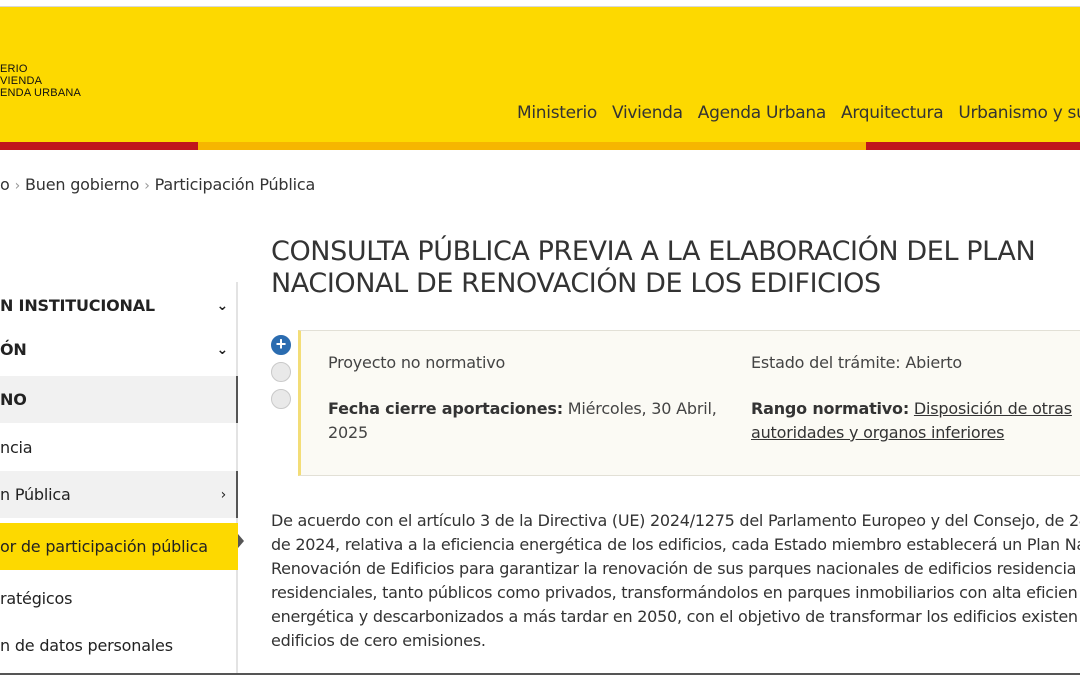 This screenshot has height=675, width=1080. Describe the element at coordinates (13, 349) in the screenshot. I see `sidebar-item-label: ÓN` at that location.